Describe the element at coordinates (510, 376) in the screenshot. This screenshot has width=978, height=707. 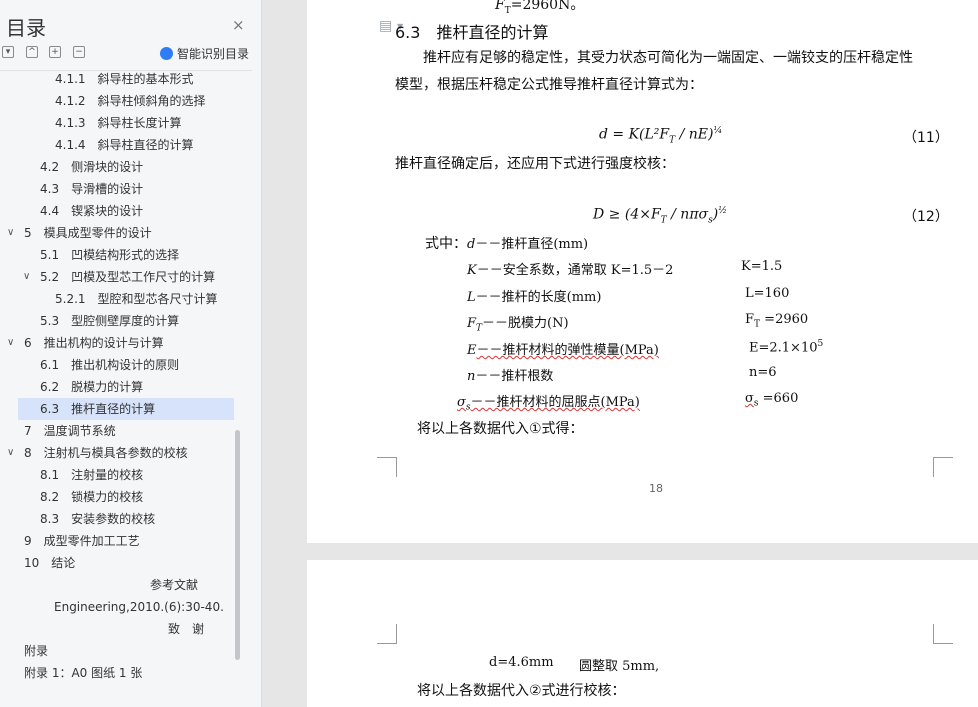
I see `var-row-n: n－－推杆根数` at that location.